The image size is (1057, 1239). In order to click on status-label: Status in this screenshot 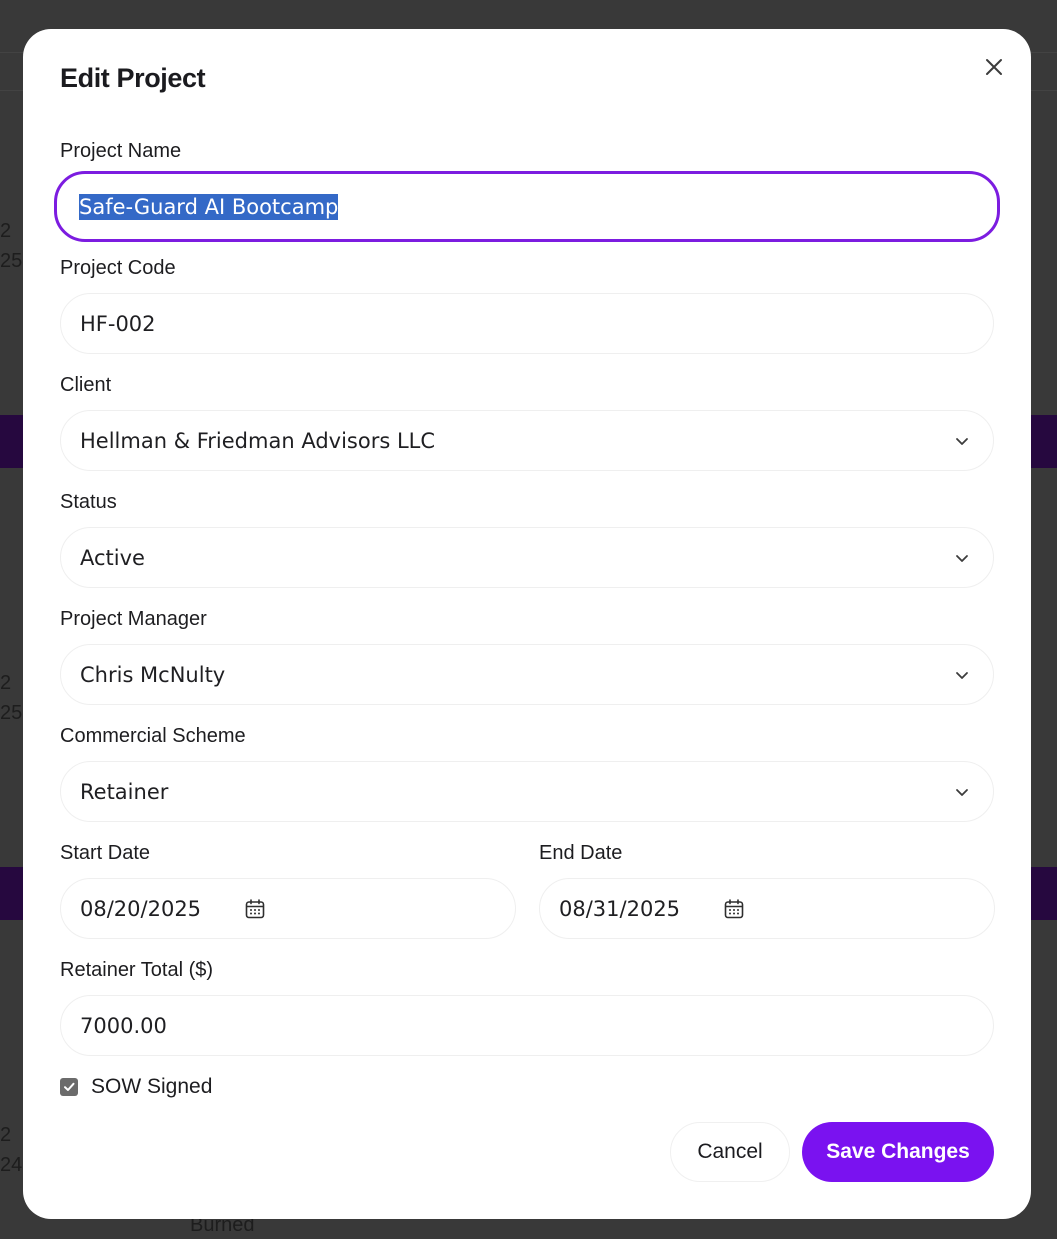, I will do `click(88, 502)`.